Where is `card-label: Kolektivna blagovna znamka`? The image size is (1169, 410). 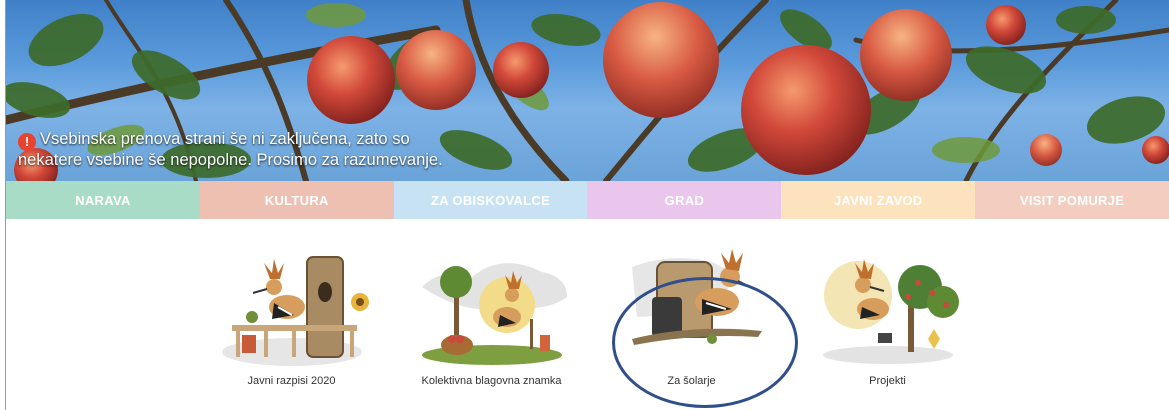 card-label: Kolektivna blagovna znamka is located at coordinates (491, 381).